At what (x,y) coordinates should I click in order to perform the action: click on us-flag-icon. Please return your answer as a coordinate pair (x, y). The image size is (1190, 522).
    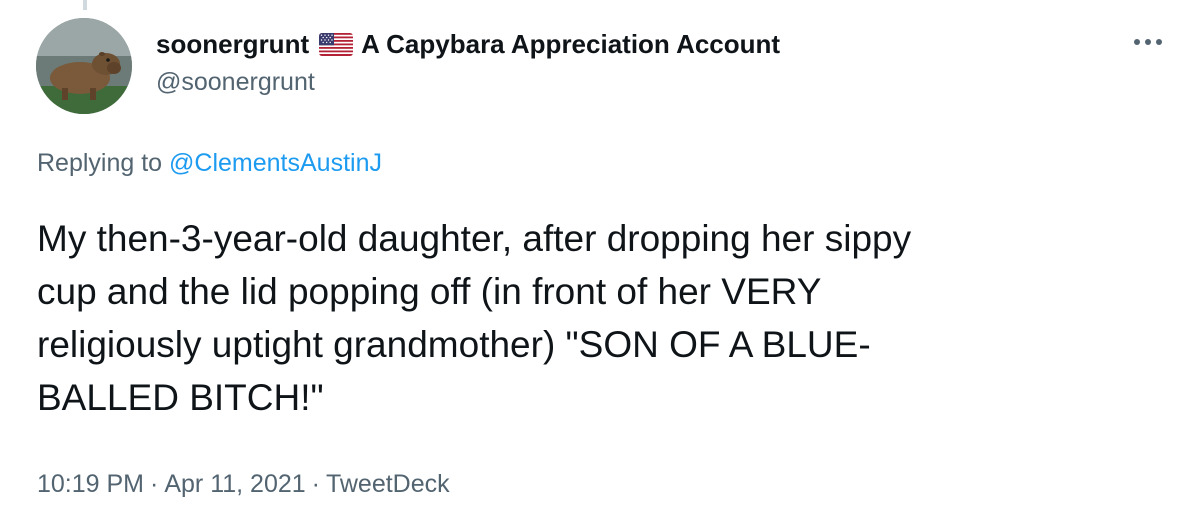
    Looking at the image, I should click on (336, 44).